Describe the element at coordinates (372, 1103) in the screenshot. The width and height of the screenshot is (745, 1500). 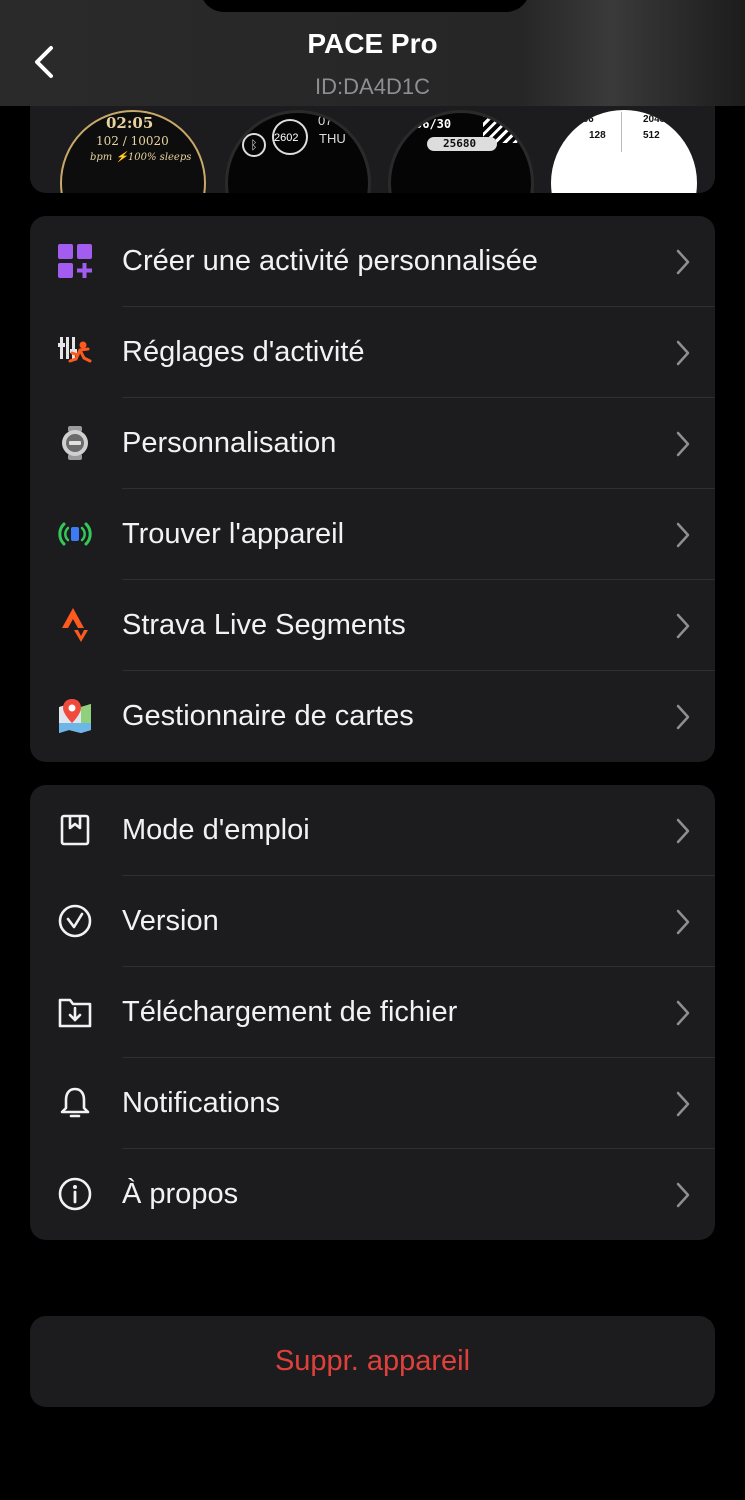
I see `menu-item-notifications: Notifications` at that location.